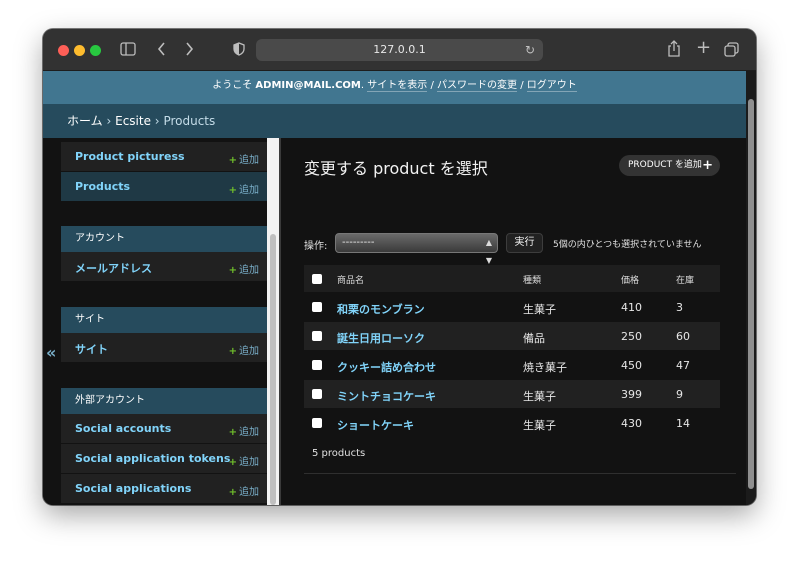  What do you see at coordinates (669, 165) in the screenshot?
I see `add-product-button: PRODUCT を追加 +` at bounding box center [669, 165].